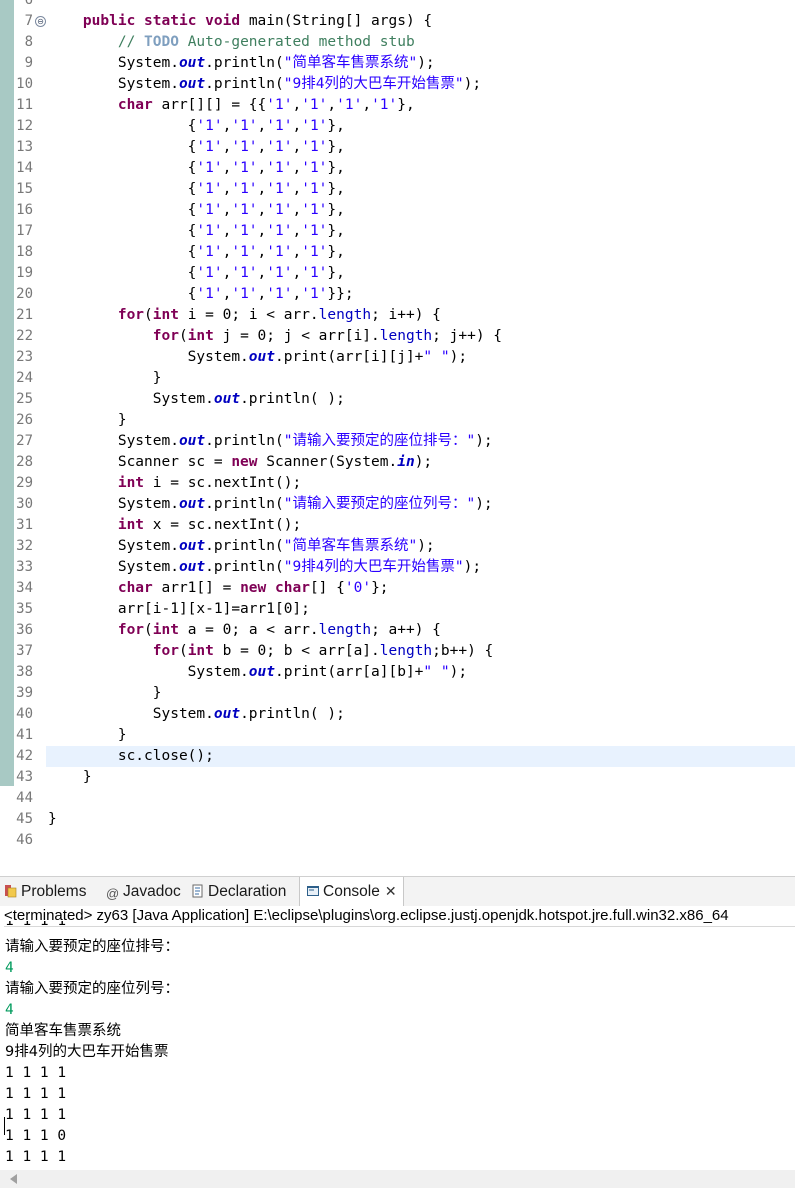 Image resolution: width=795 pixels, height=1188 pixels. I want to click on code-line: System.out.print(arr[a][b]+" ");, so click(420, 672).